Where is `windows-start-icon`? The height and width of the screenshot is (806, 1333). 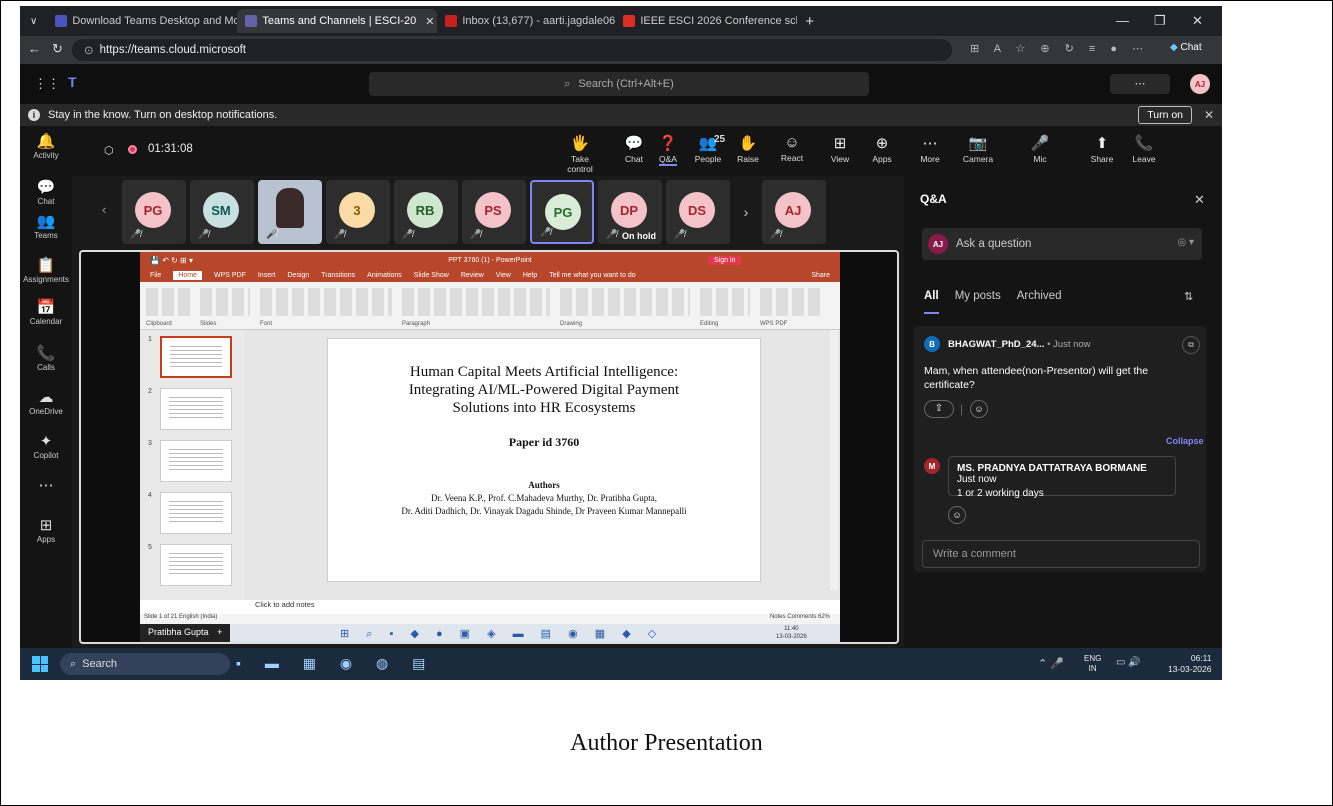 windows-start-icon is located at coordinates (40, 664).